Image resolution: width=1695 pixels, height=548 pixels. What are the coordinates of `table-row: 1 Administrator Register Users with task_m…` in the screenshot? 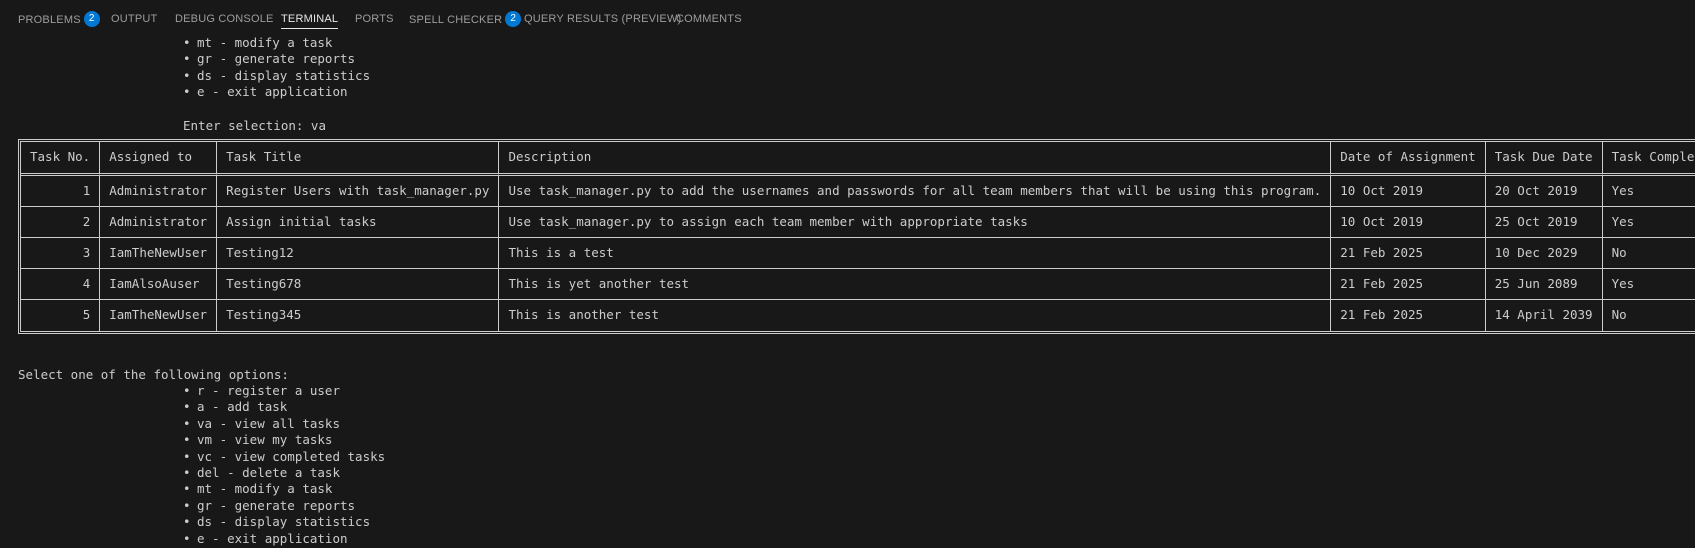 It's located at (858, 191).